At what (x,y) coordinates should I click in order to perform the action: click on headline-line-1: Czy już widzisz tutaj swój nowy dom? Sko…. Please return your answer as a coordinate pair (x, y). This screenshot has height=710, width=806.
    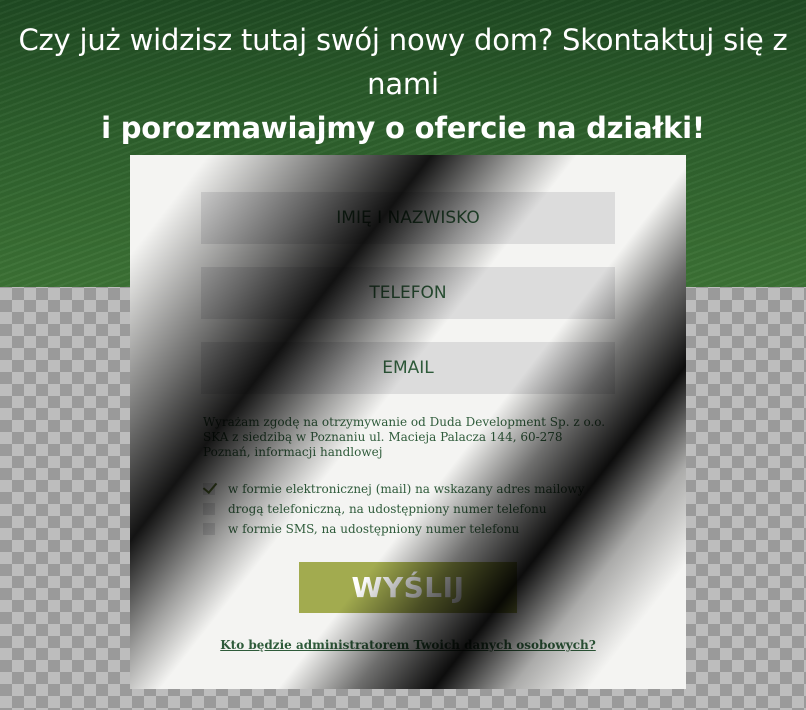
    Looking at the image, I should click on (403, 62).